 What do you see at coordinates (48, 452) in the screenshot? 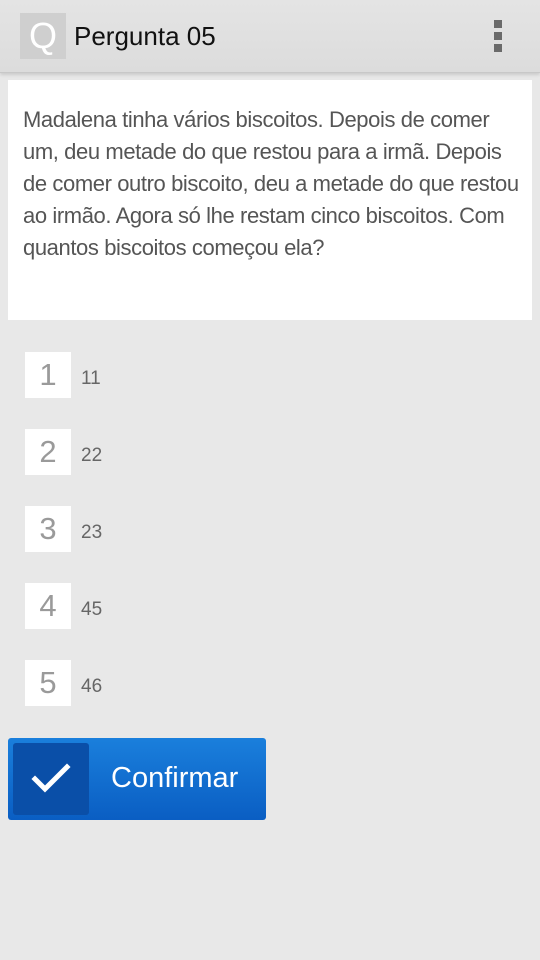
I see `option-number: 2` at bounding box center [48, 452].